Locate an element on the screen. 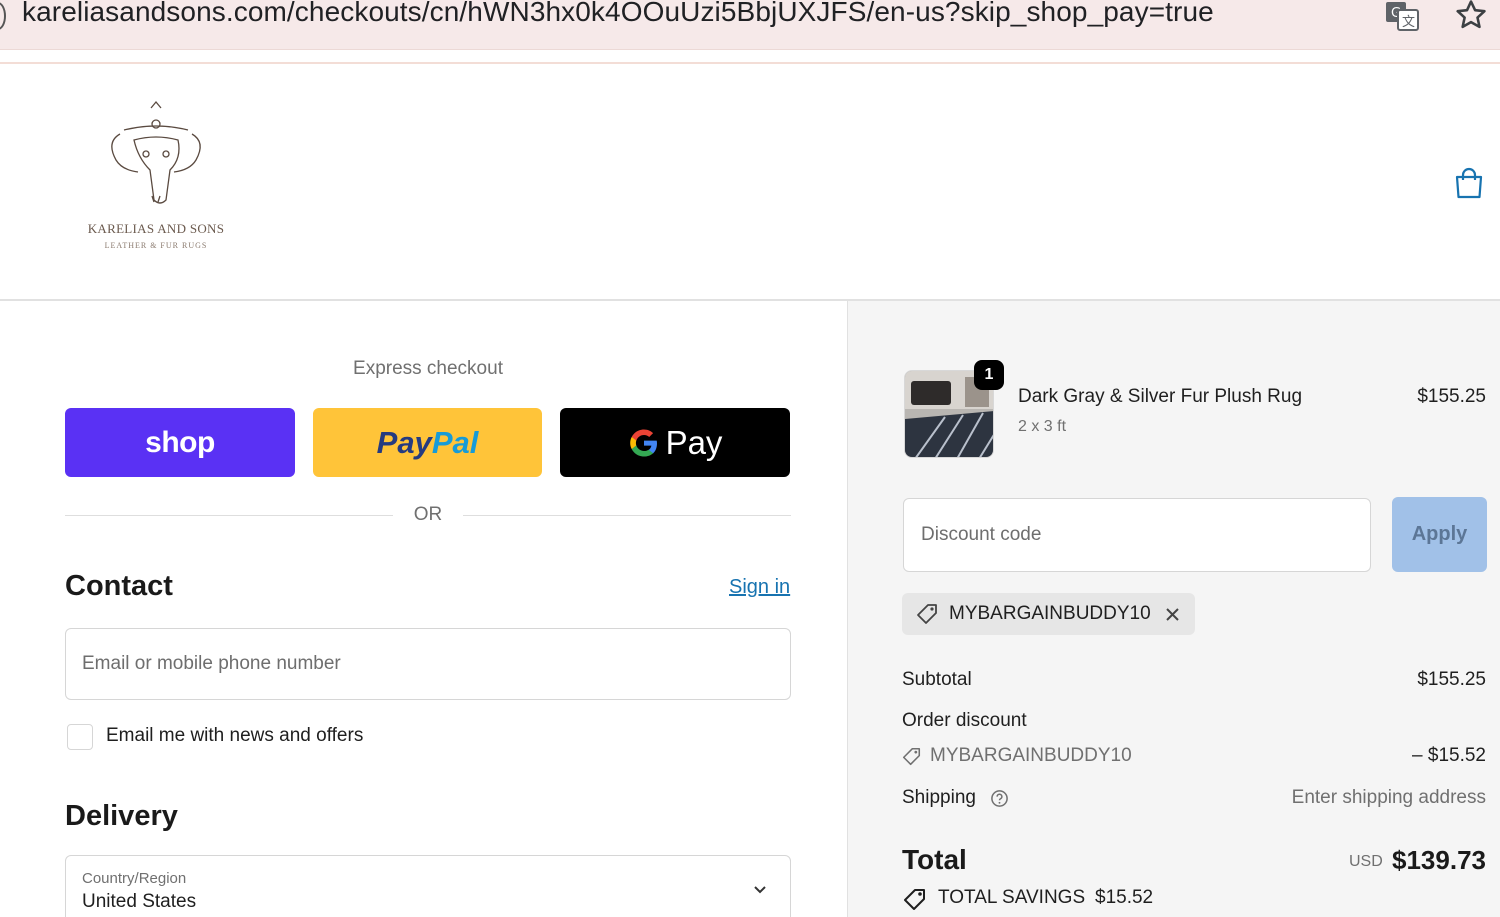 The image size is (1500, 917). paypal-button: Pay Pal is located at coordinates (427, 442).